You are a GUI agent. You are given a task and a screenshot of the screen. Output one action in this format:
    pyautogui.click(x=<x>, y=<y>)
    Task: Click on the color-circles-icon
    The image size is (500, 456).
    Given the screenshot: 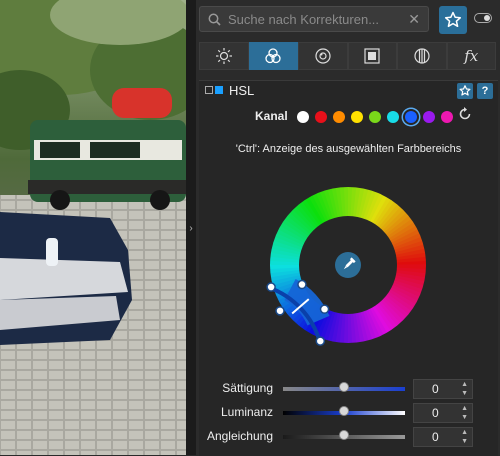 What is the action you would take?
    pyautogui.click(x=273, y=56)
    